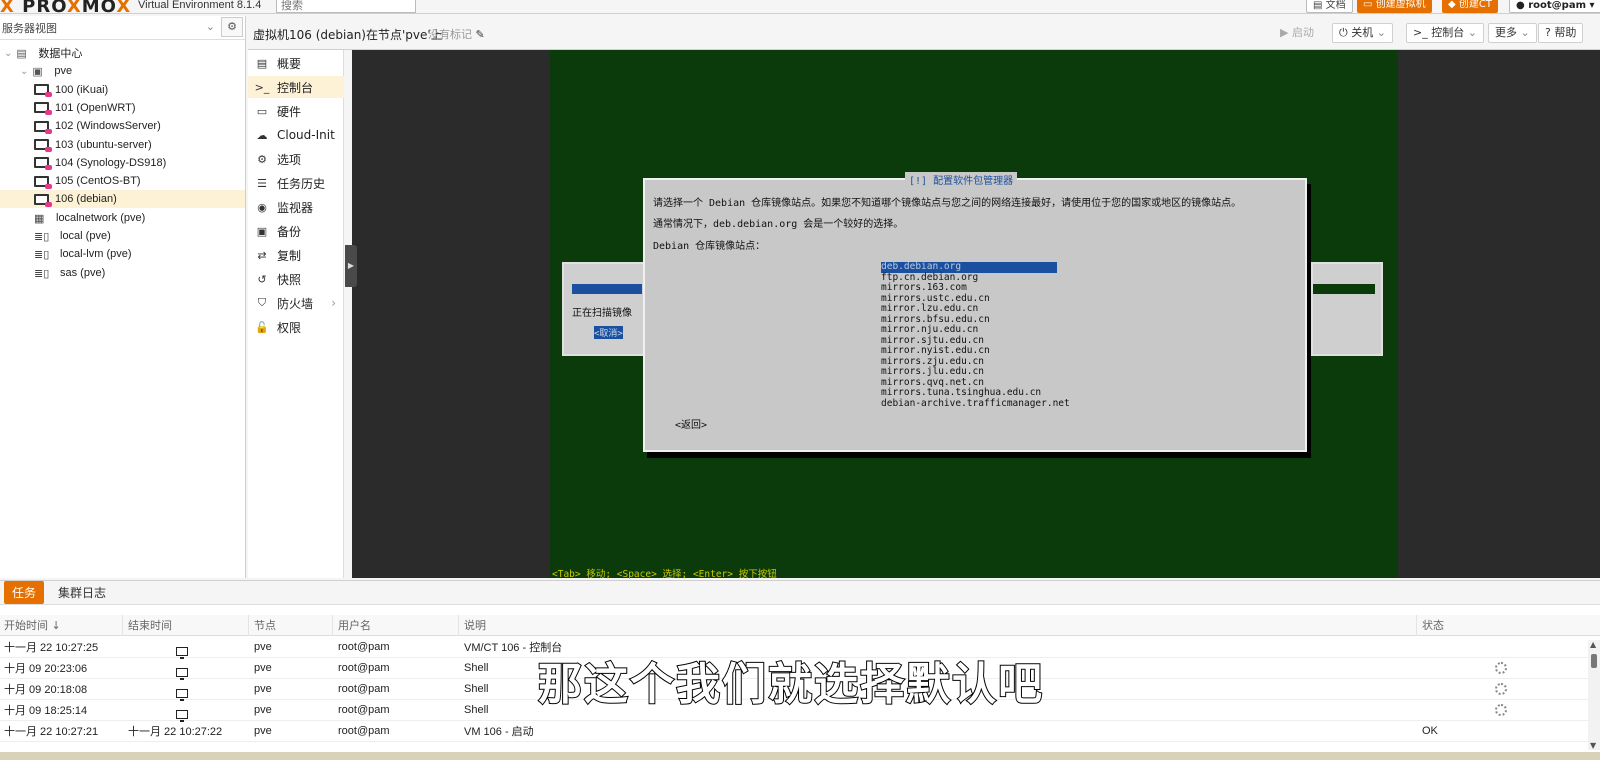 The image size is (1600, 760). Describe the element at coordinates (122, 163) in the screenshot. I see `tree-item: 104 (Synology-DS918)` at that location.